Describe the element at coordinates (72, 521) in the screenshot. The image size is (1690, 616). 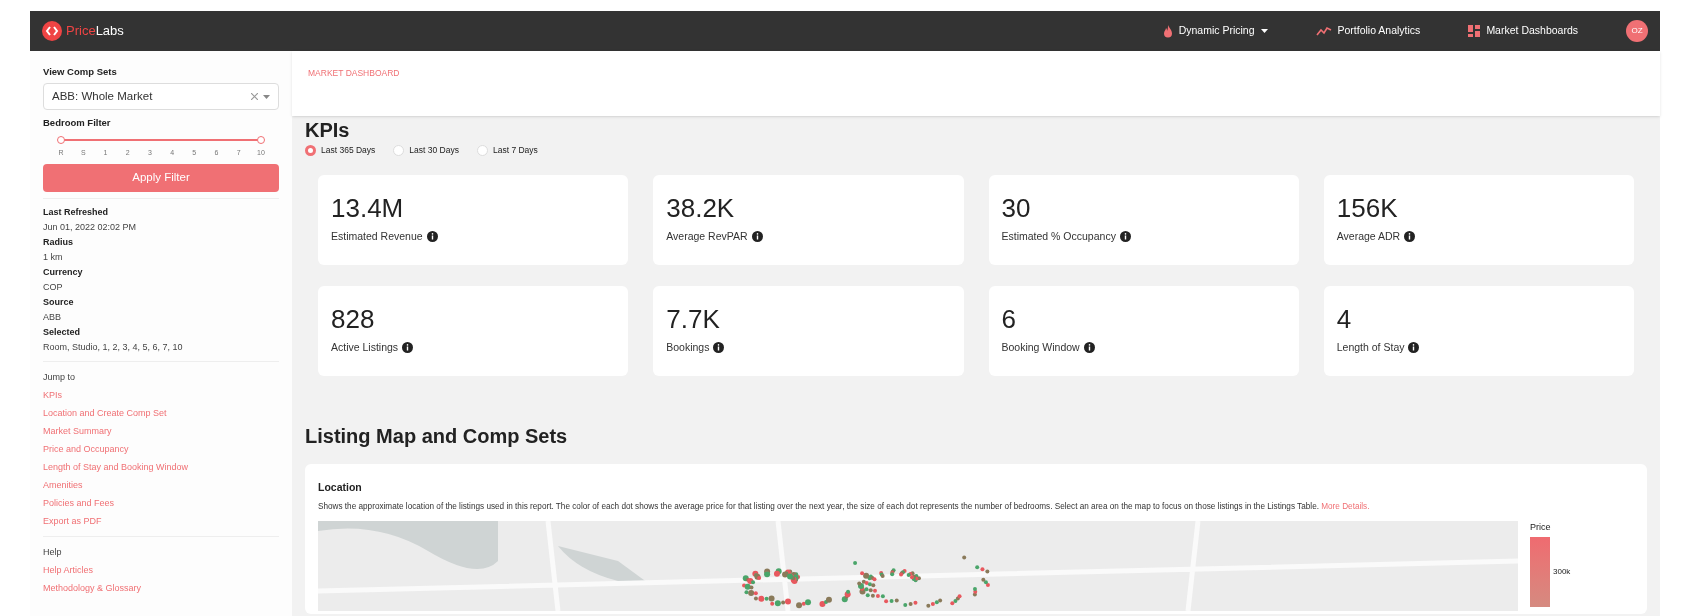
I see `jump-link: Export as PDF` at that location.